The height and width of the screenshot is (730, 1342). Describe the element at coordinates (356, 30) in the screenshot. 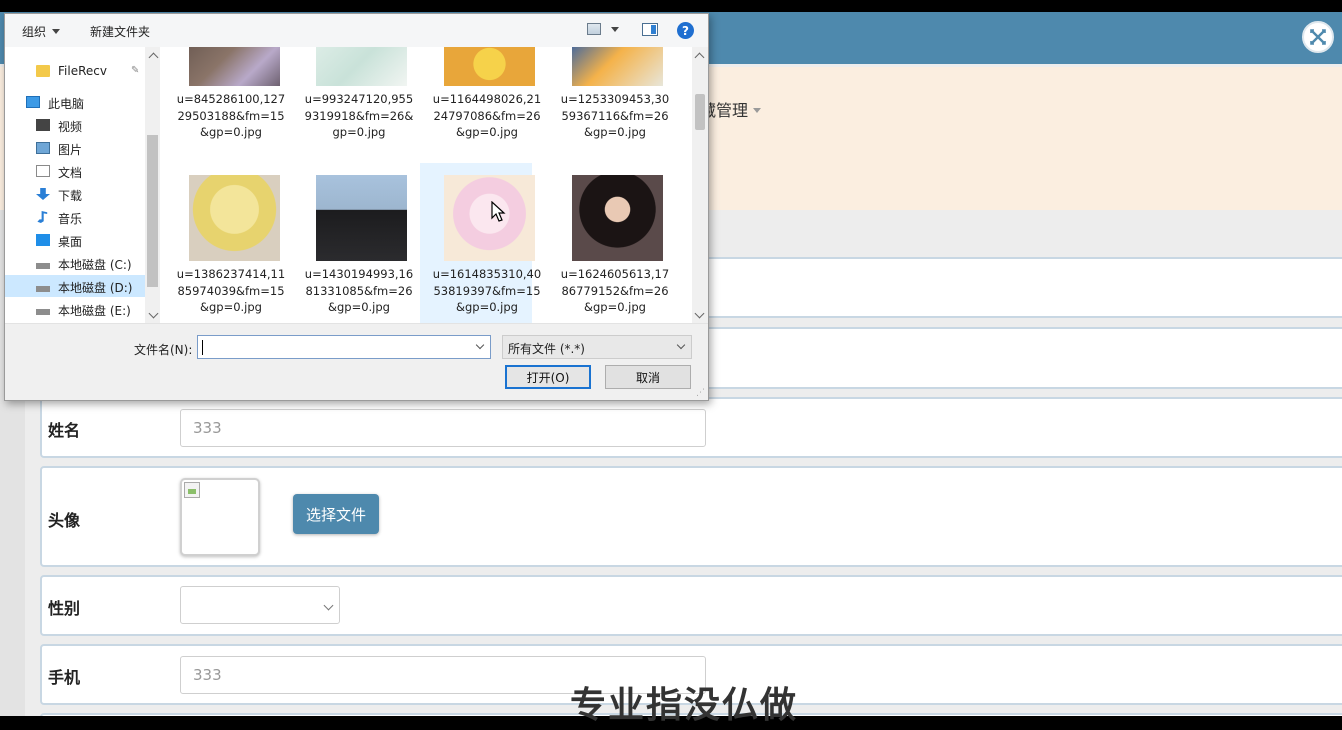

I see `dialog-toolbar: 组织 新建文件夹 ?` at that location.